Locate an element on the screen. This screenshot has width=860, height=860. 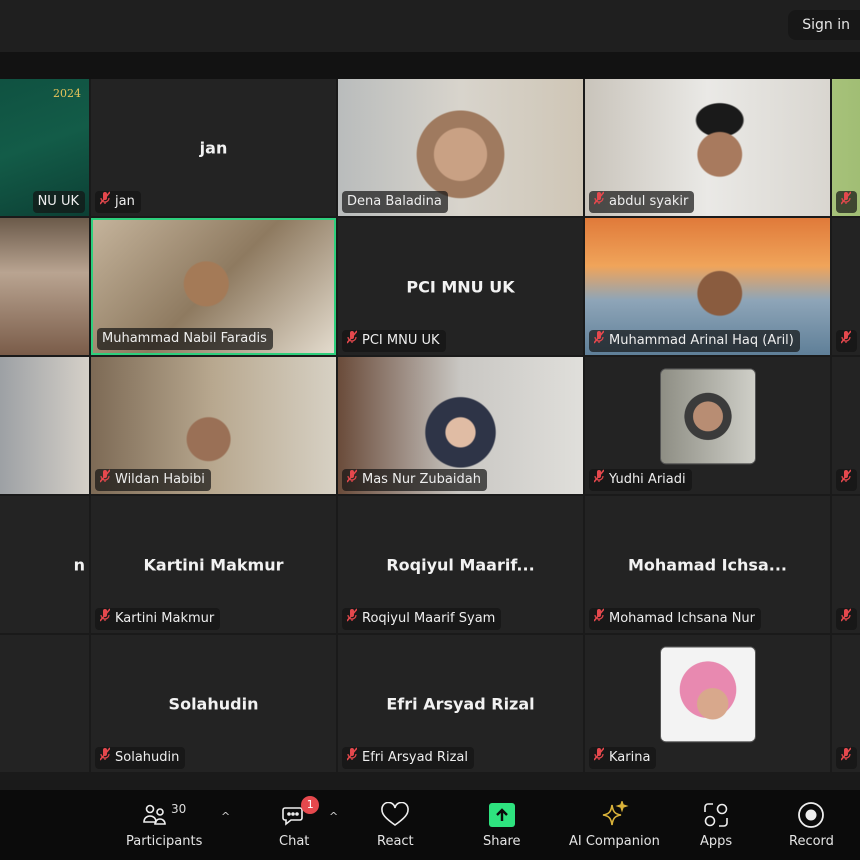
participant-name: Muhammad Nabil Faradis is located at coordinates (184, 338).